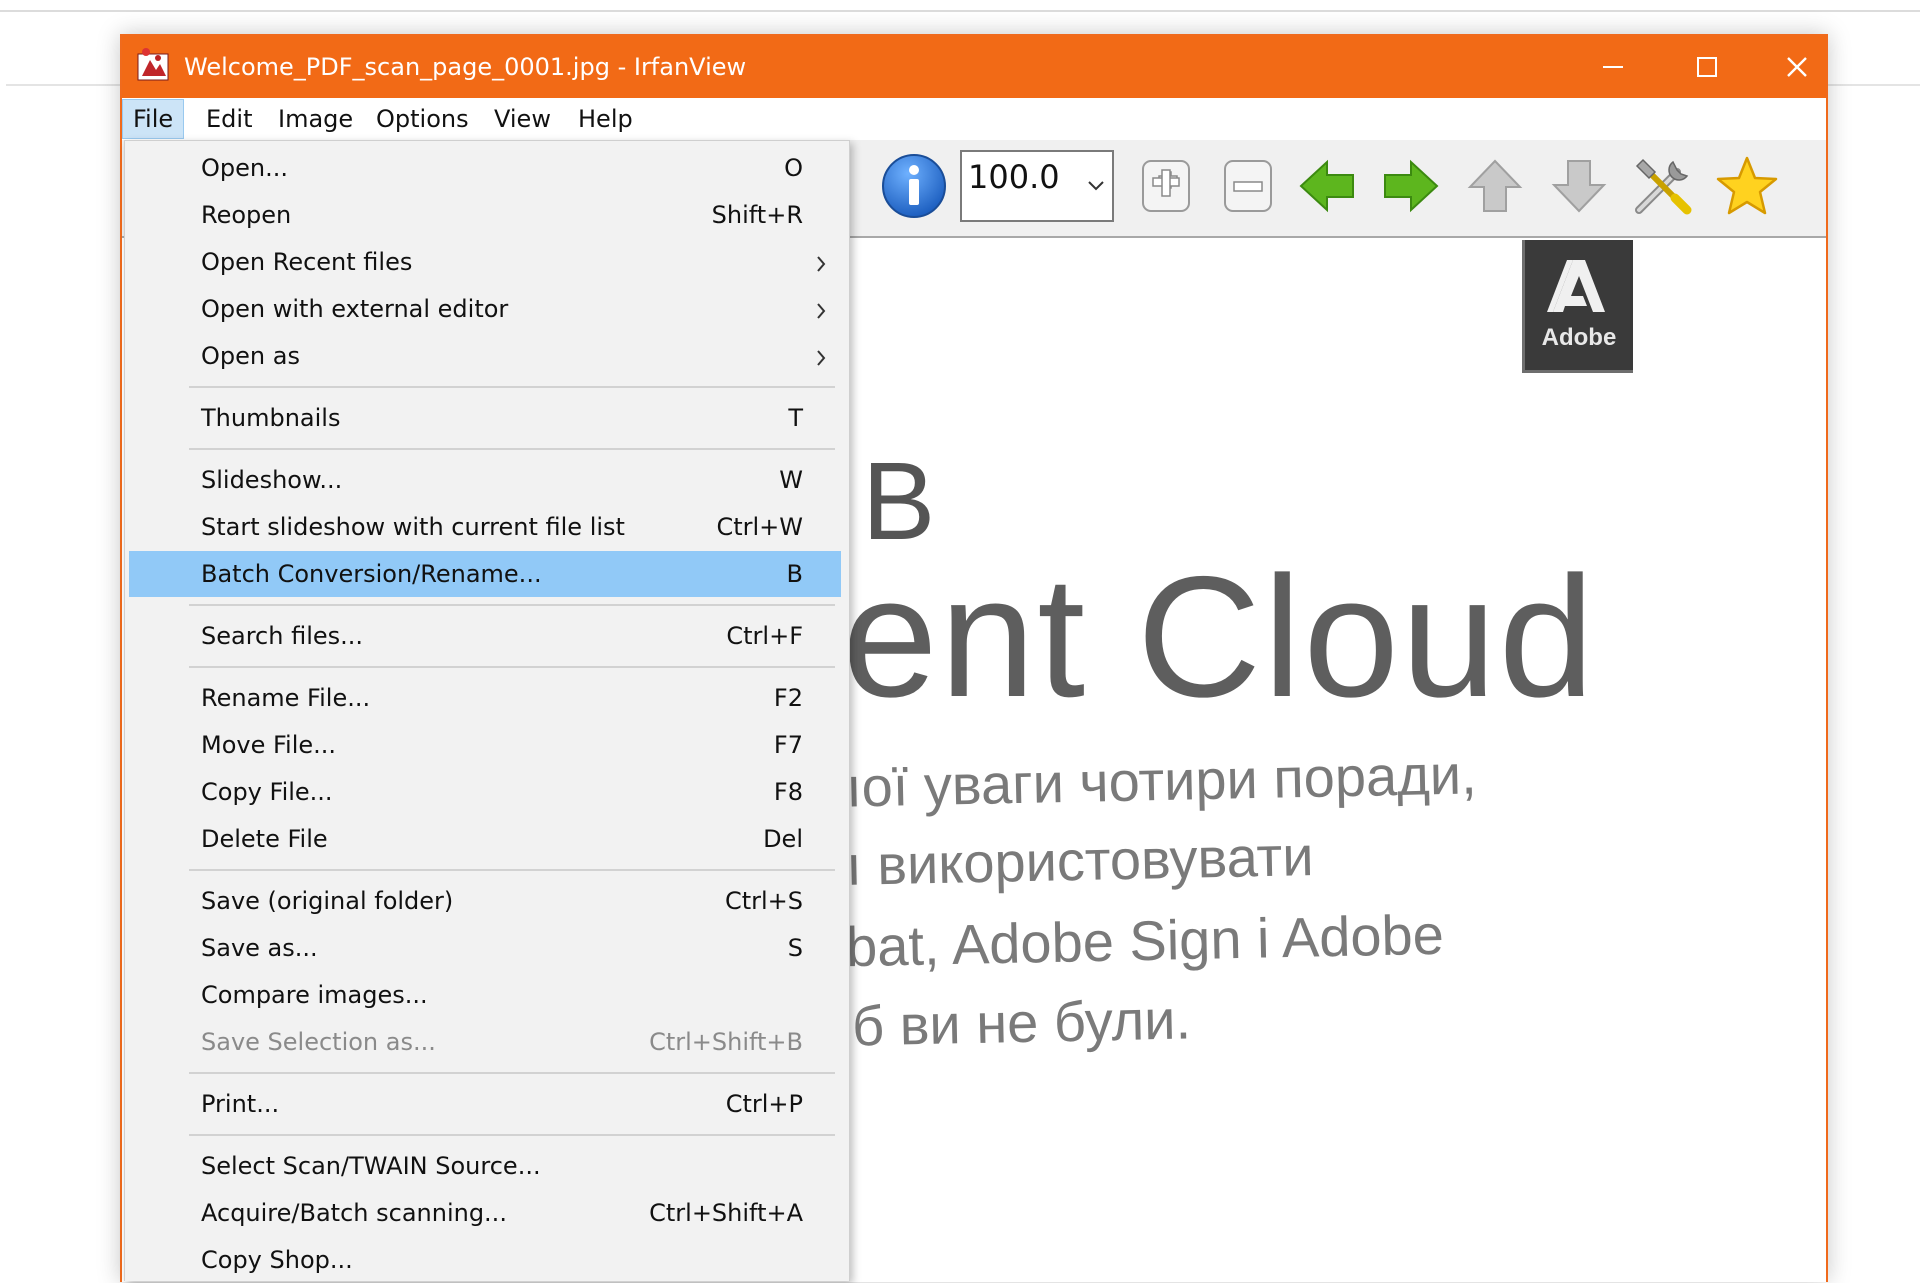 The width and height of the screenshot is (1920, 1283). Describe the element at coordinates (485, 745) in the screenshot. I see `menu-item-move-file: Move File... F7` at that location.